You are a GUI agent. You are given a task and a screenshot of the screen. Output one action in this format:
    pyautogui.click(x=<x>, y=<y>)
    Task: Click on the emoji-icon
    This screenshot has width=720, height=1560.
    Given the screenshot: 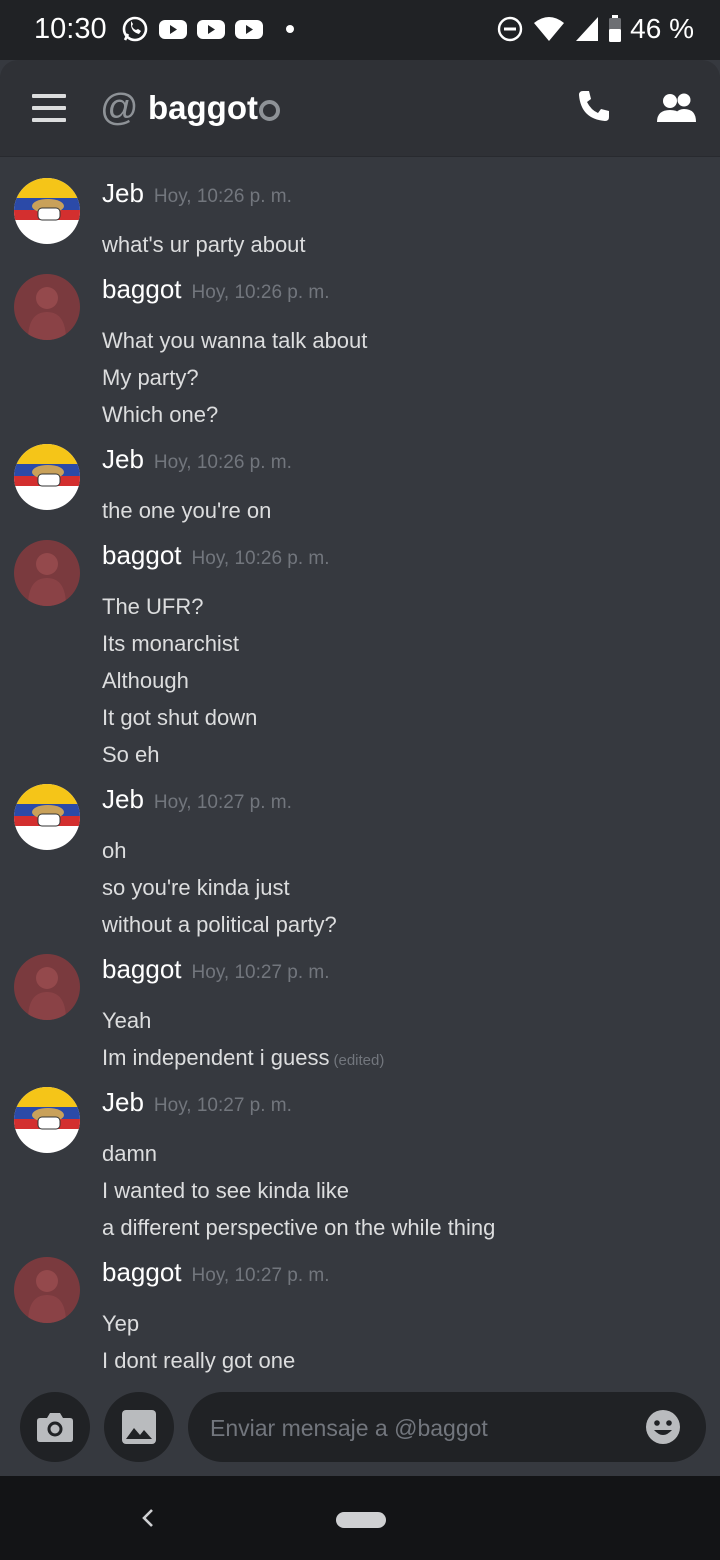 What is the action you would take?
    pyautogui.click(x=663, y=1427)
    